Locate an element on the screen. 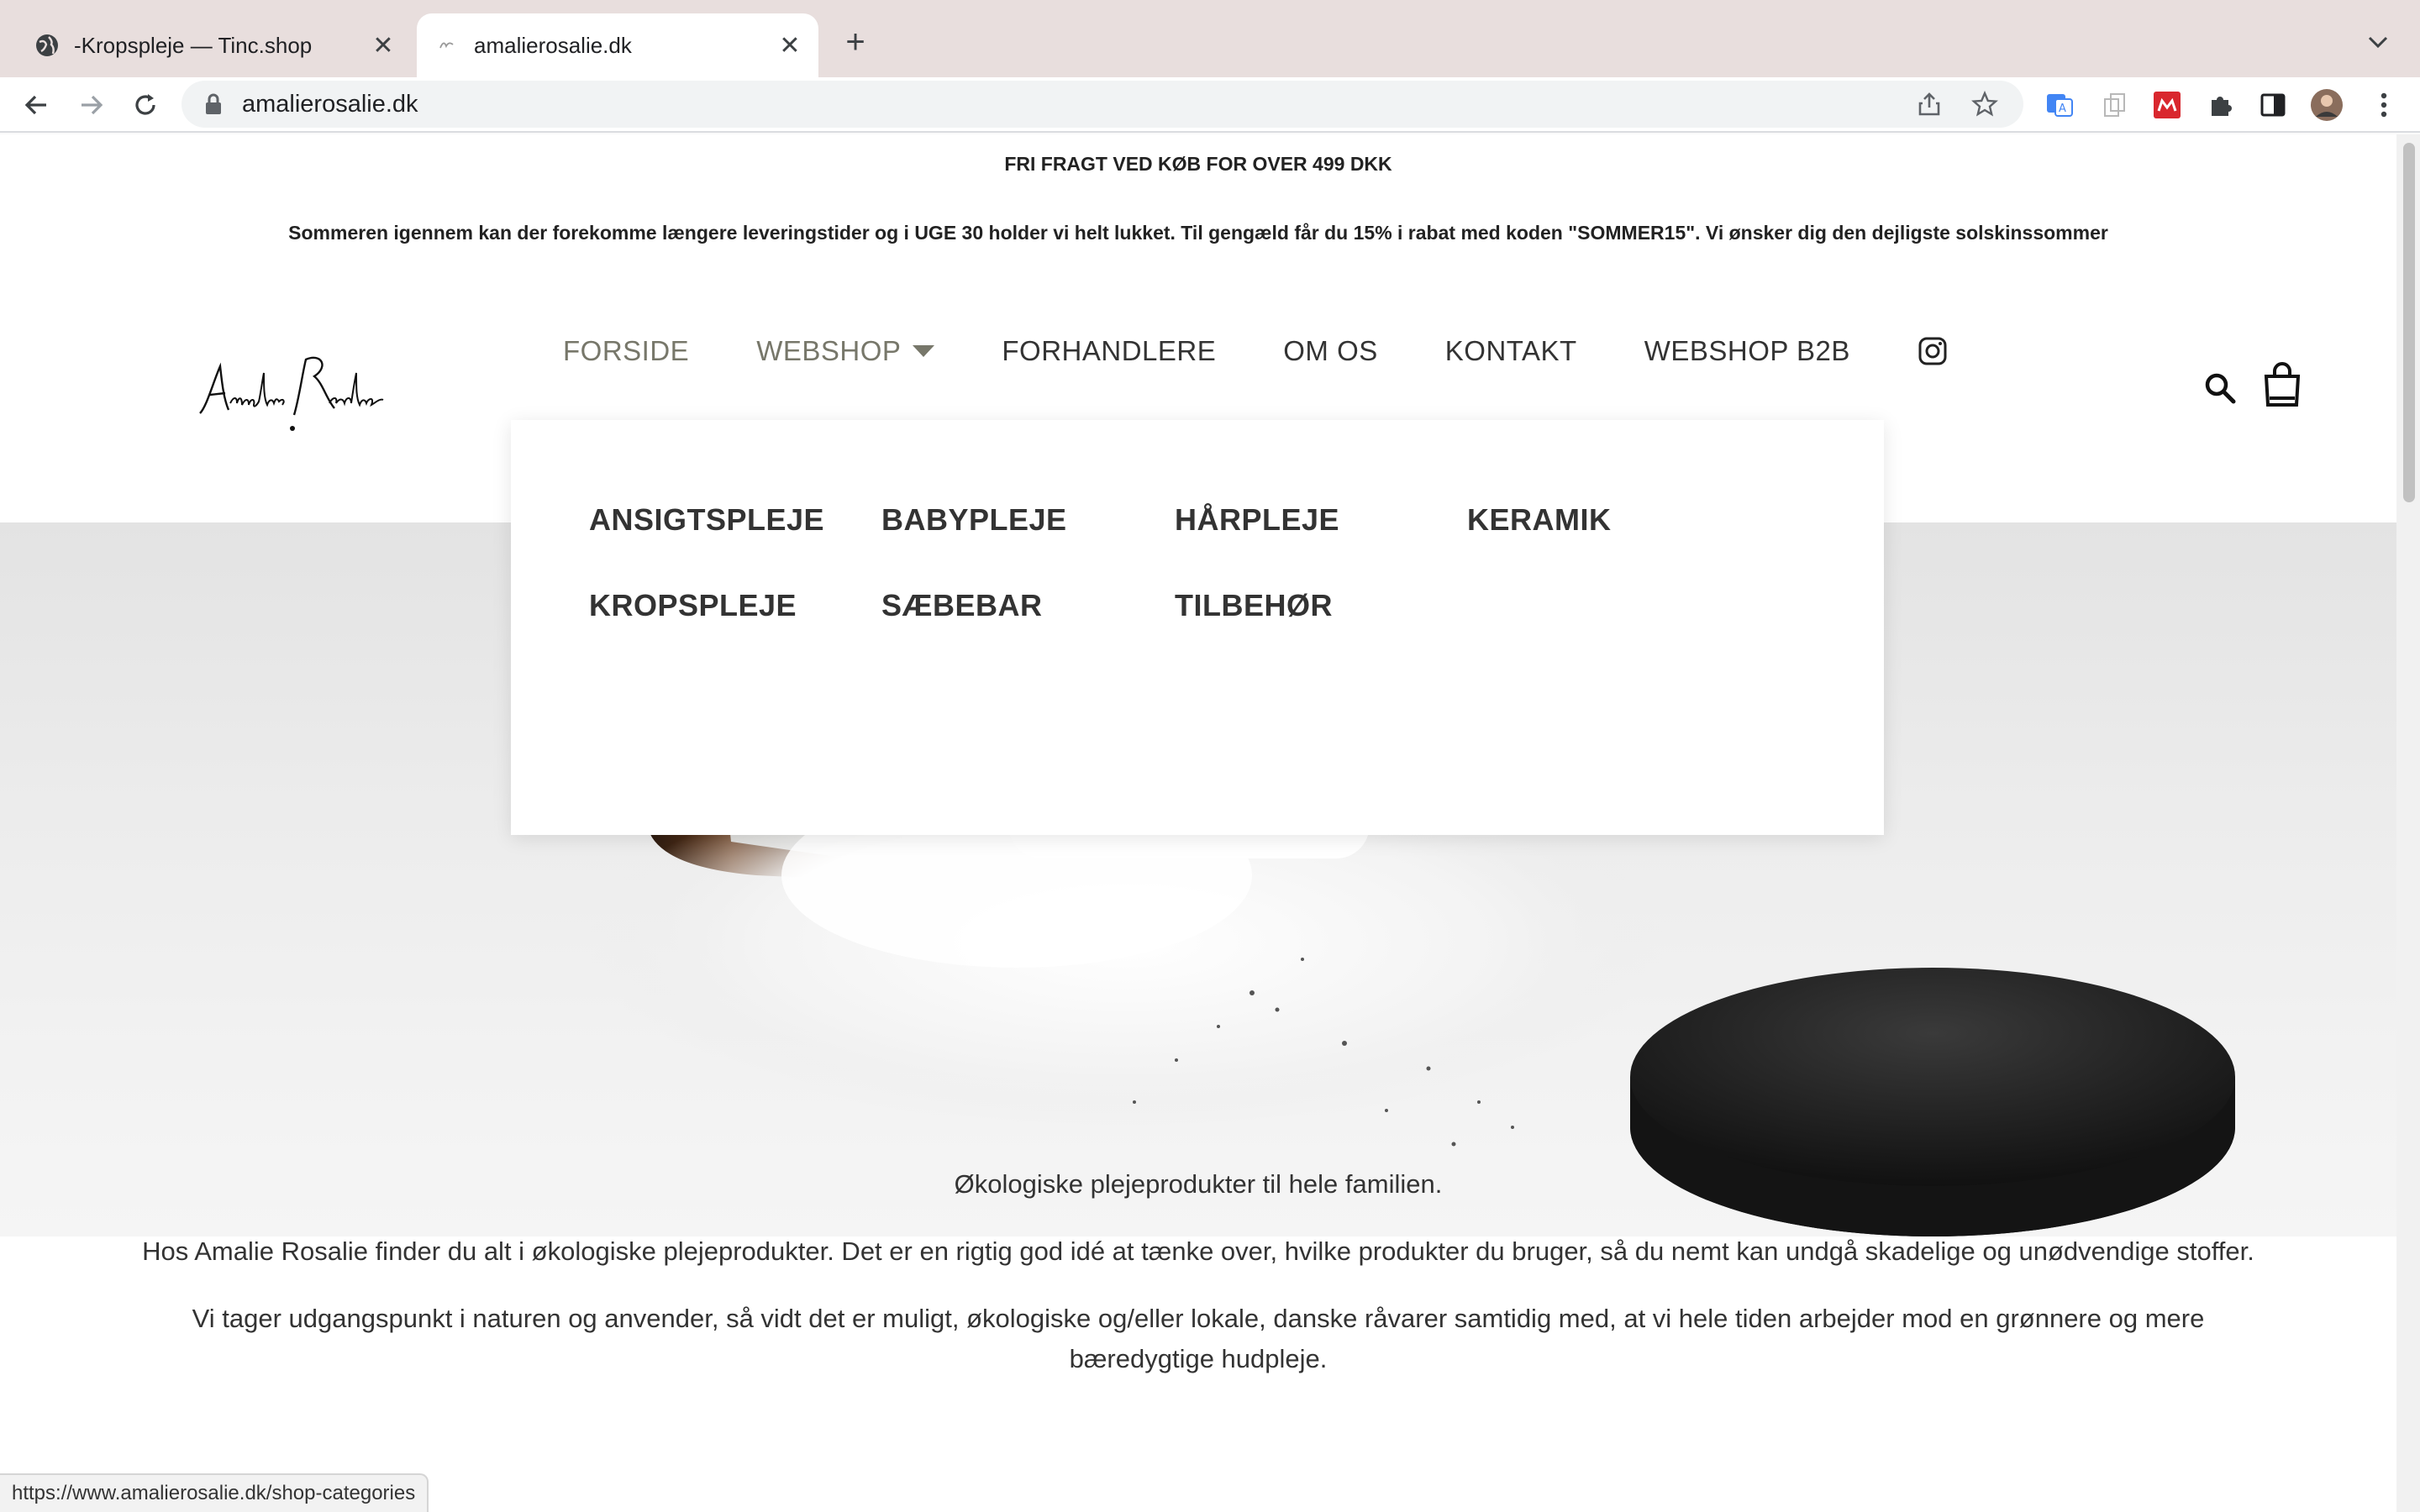 This screenshot has width=2420, height=1512. tab-amalierosalie: amalierosalie.dk ✕ is located at coordinates (617, 45).